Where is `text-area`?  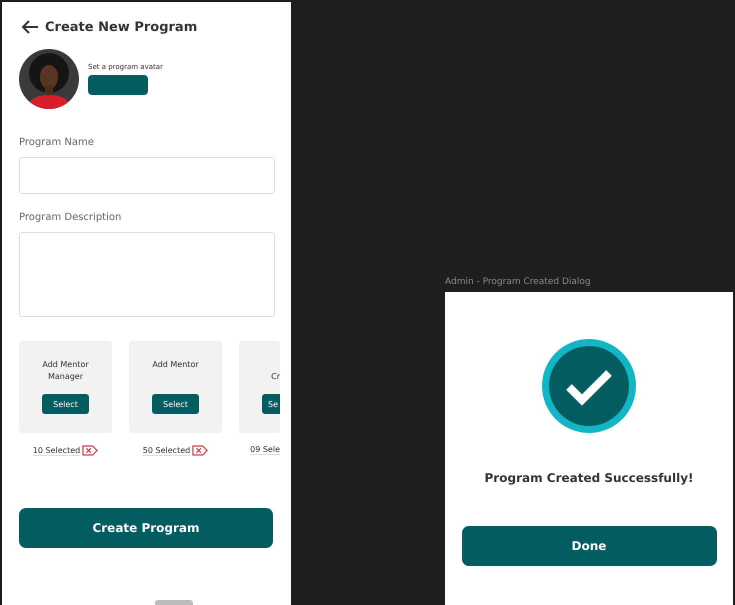
text-area is located at coordinates (147, 274).